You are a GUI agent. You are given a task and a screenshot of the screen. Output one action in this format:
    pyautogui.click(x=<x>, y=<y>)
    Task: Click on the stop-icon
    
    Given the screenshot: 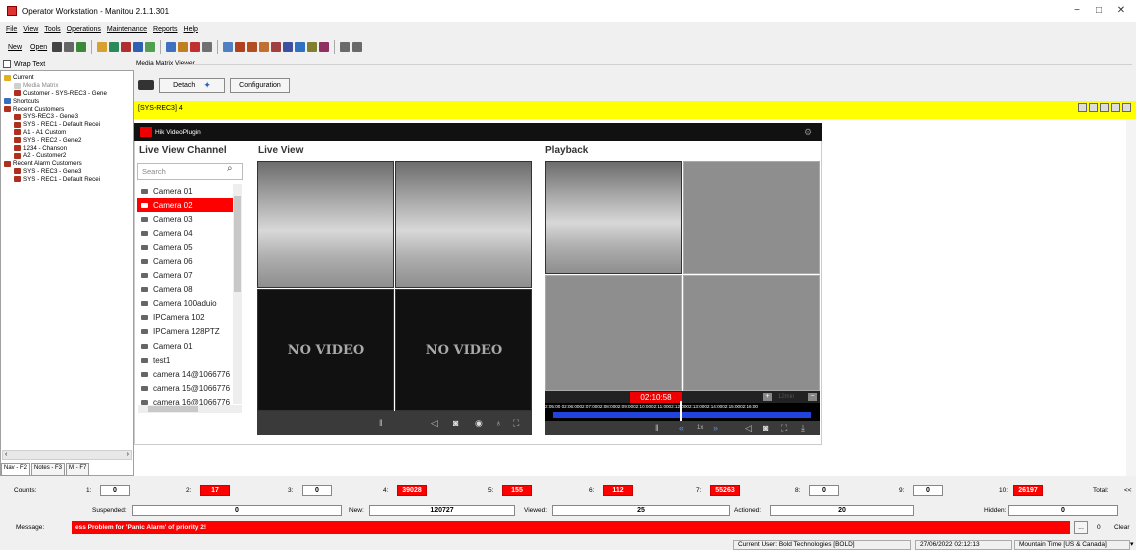 What is the action you would take?
    pyautogui.click(x=57, y=47)
    